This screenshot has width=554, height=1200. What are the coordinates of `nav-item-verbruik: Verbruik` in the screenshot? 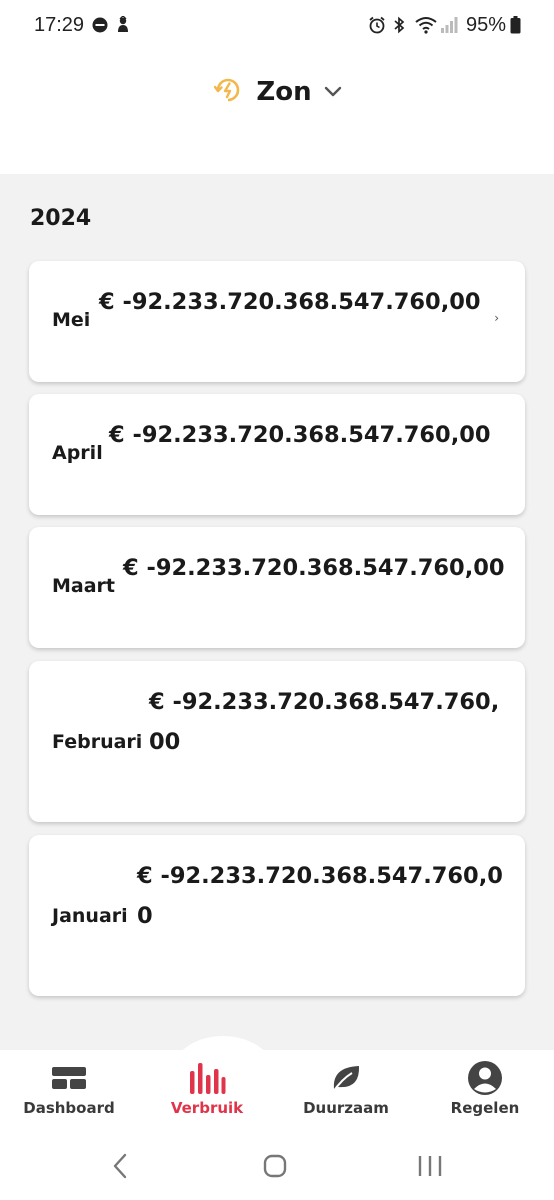 It's located at (207, 1093).